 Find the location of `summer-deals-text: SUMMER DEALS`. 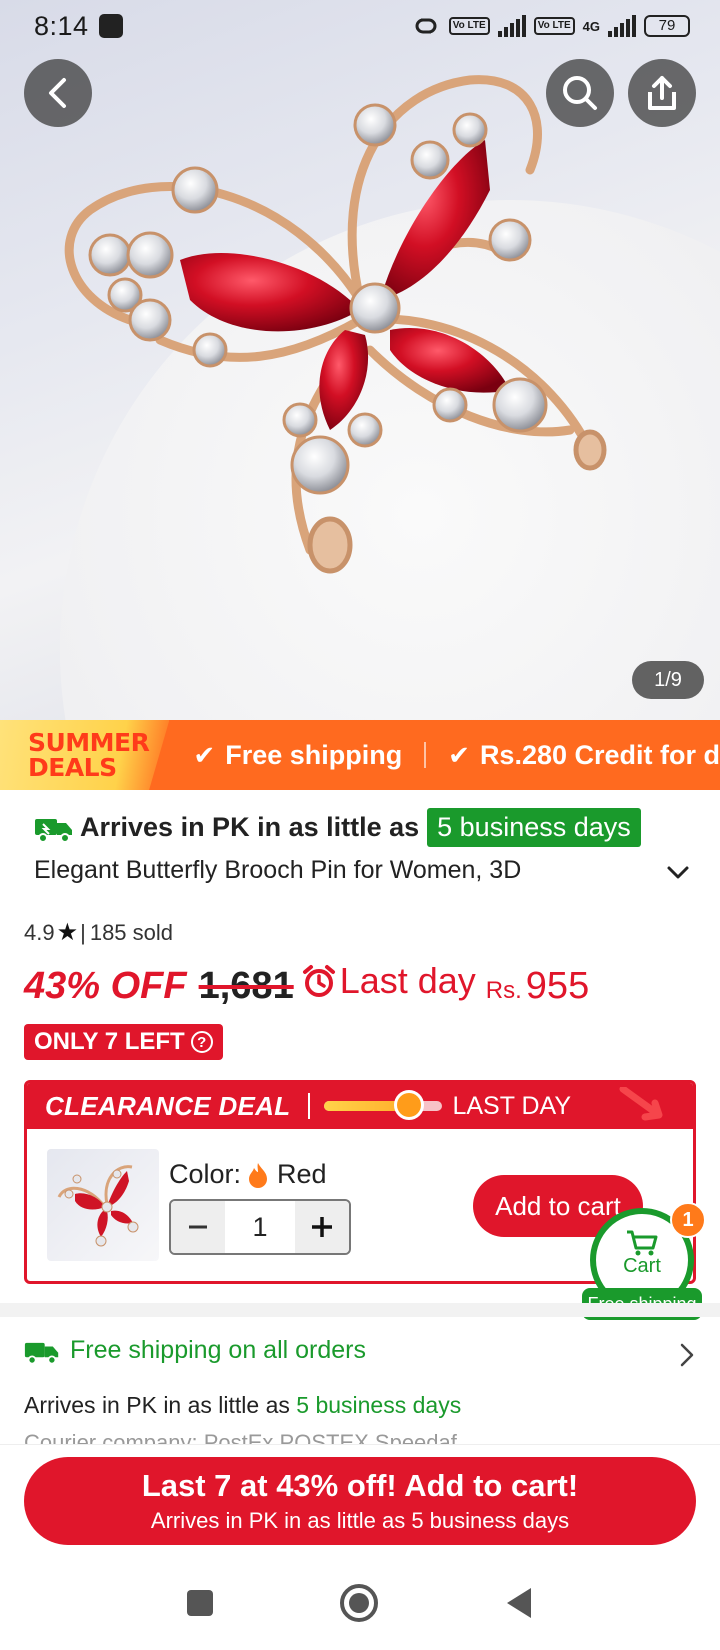

summer-deals-text: SUMMER DEALS is located at coordinates (85, 755).